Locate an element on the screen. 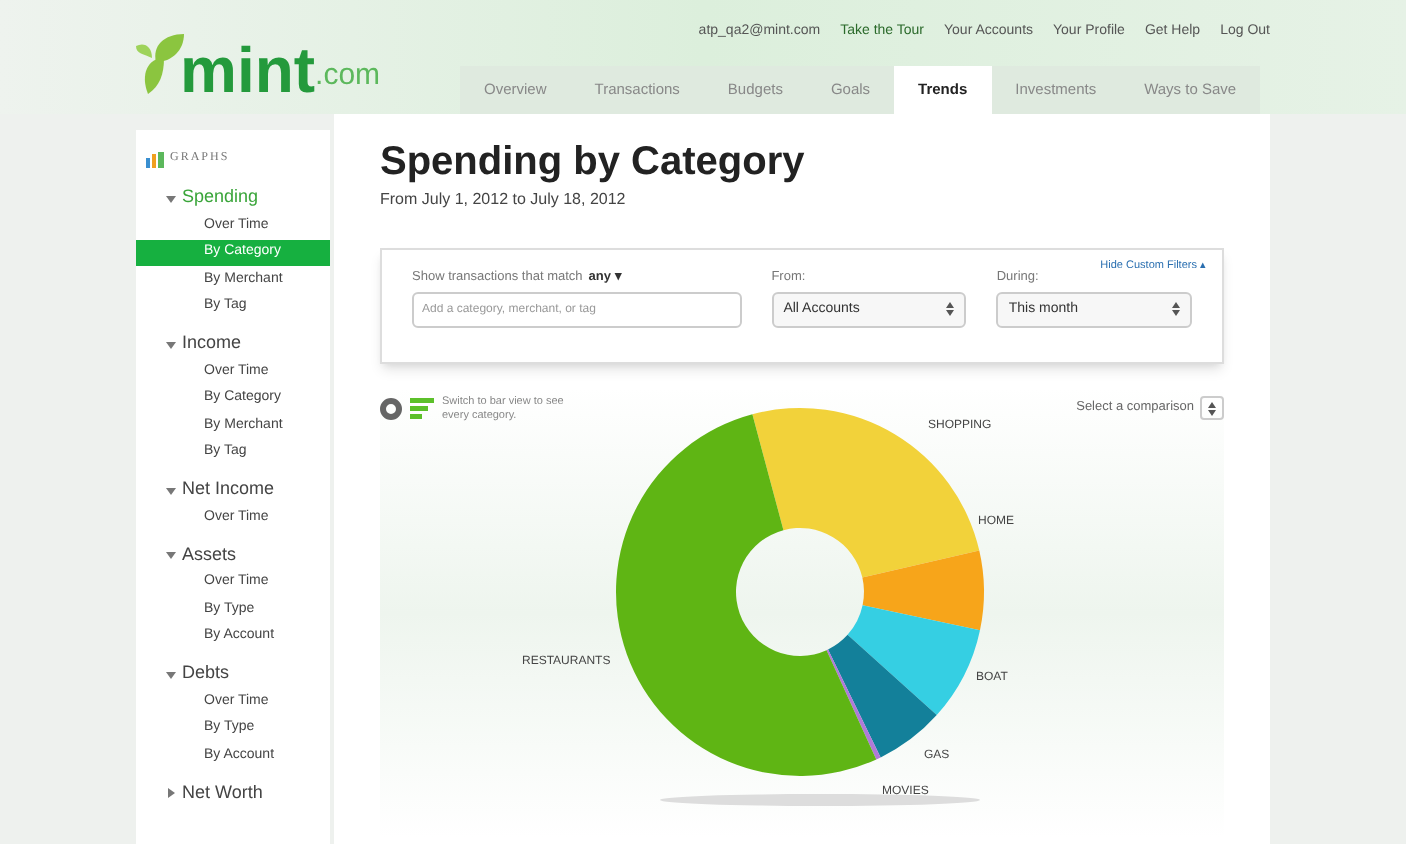 The width and height of the screenshot is (1406, 844). date-range: From July 1, 2012 to July 18, 2012 is located at coordinates (504, 200).